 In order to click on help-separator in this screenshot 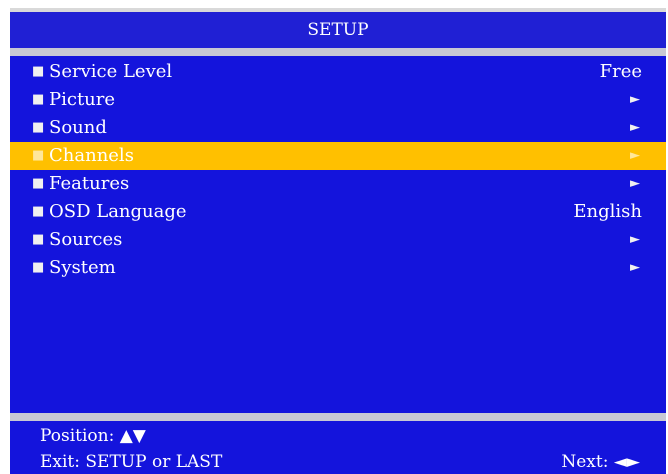, I will do `click(338, 417)`.